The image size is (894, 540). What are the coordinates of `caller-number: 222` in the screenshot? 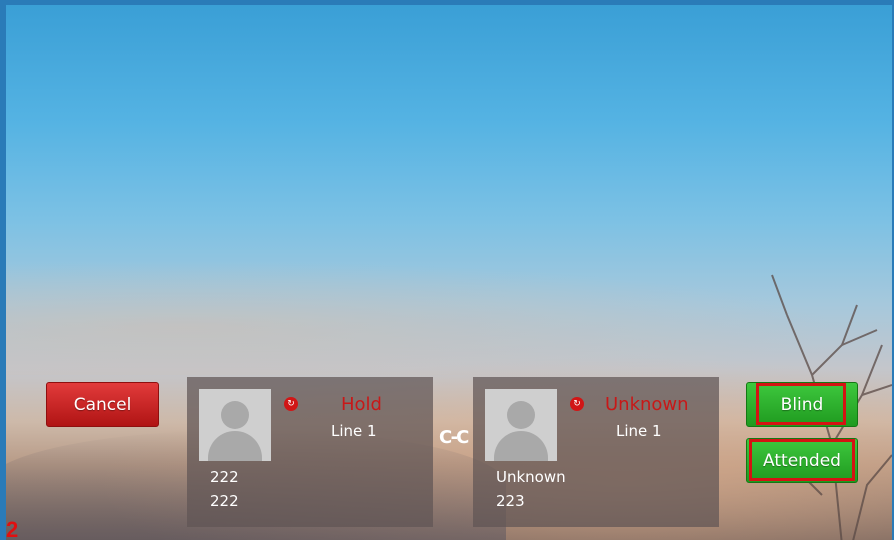 It's located at (224, 501).